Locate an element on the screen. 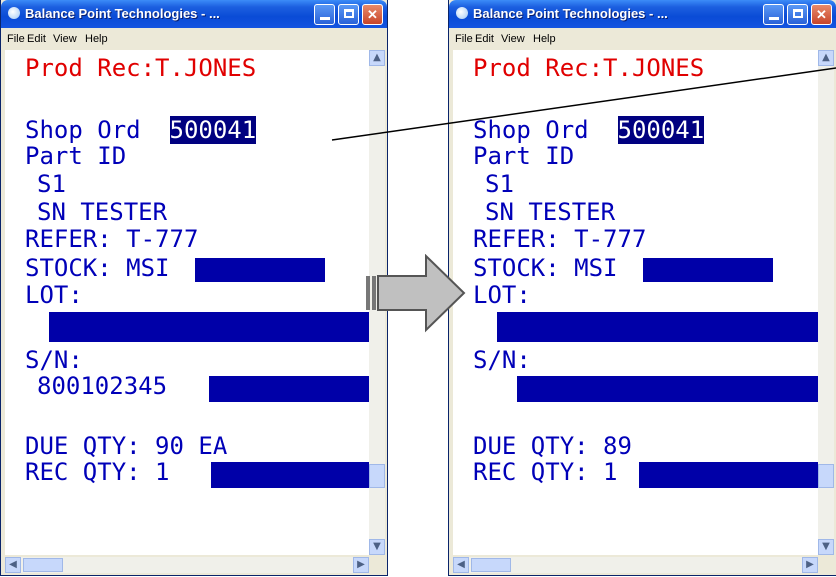  transition-arrow-icon is located at coordinates (416, 293).